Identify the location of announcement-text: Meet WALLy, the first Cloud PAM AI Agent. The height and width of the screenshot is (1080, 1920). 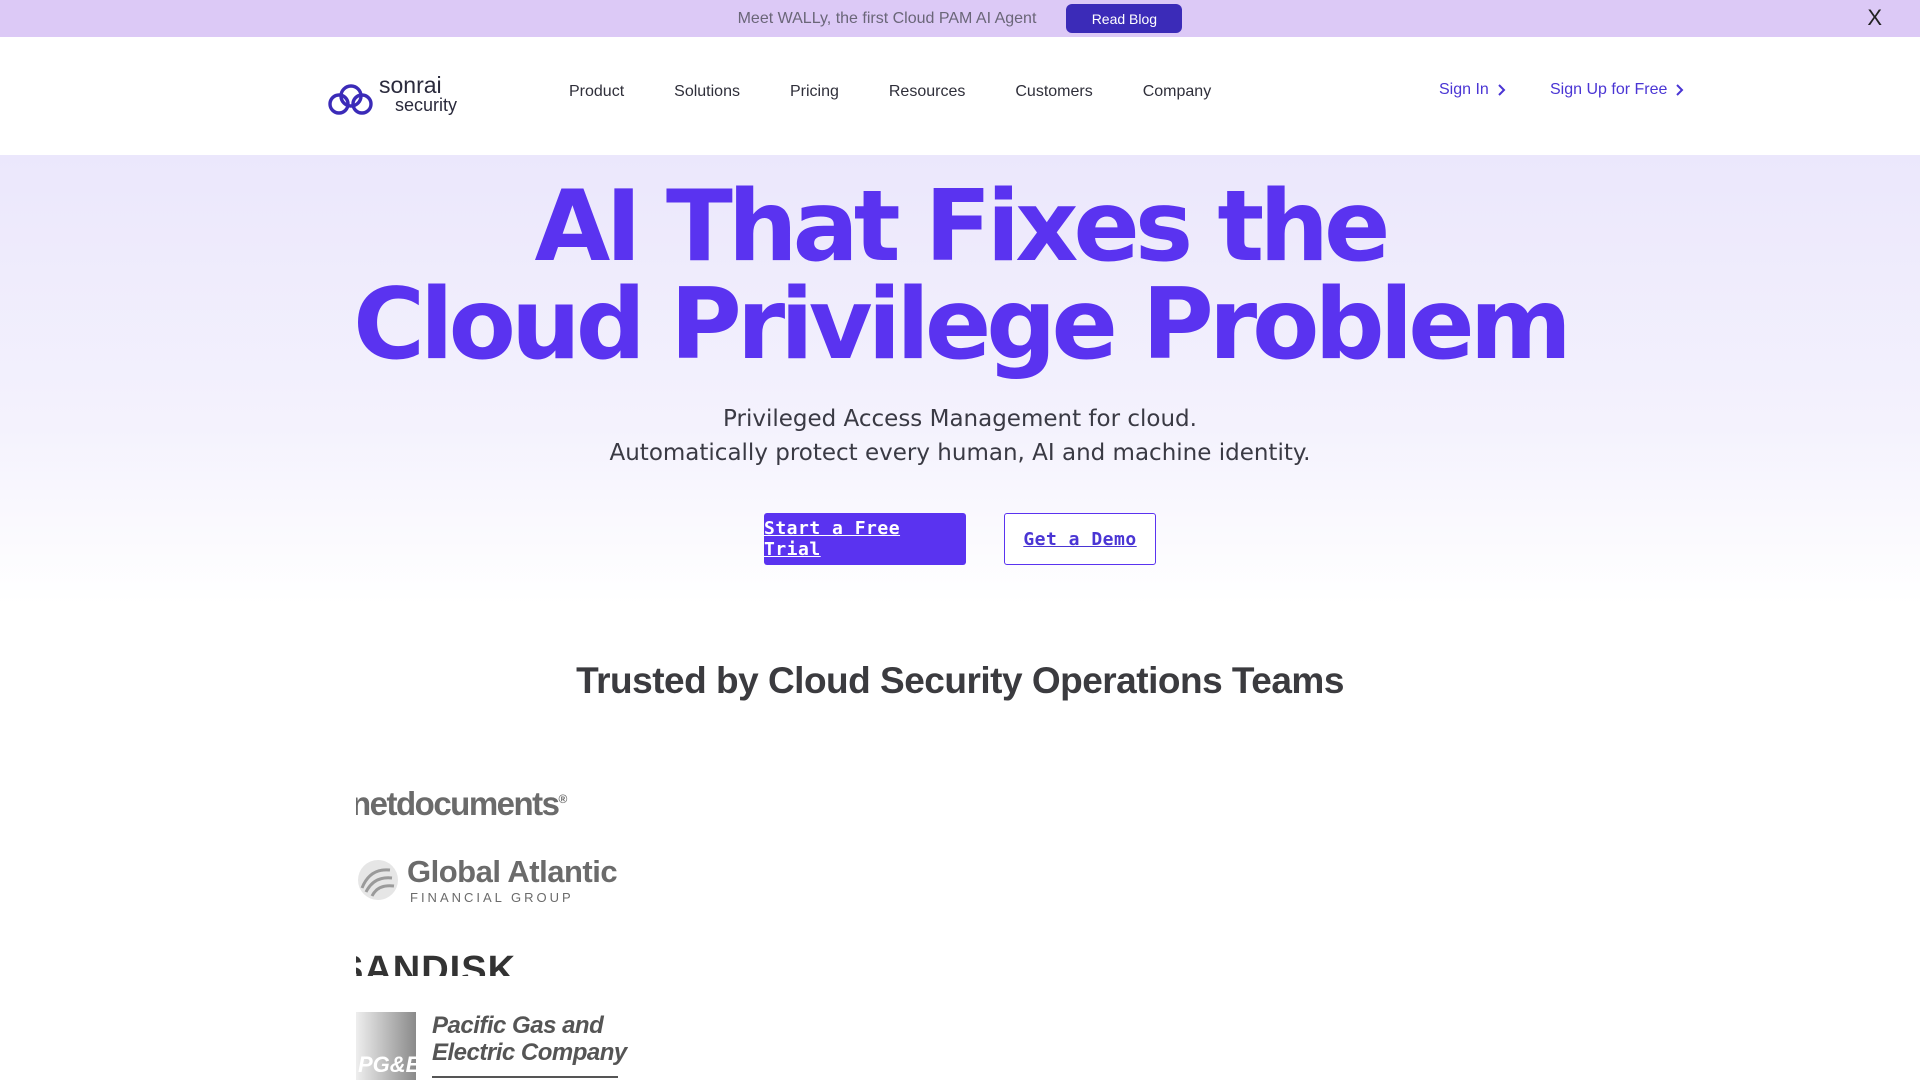
(887, 18).